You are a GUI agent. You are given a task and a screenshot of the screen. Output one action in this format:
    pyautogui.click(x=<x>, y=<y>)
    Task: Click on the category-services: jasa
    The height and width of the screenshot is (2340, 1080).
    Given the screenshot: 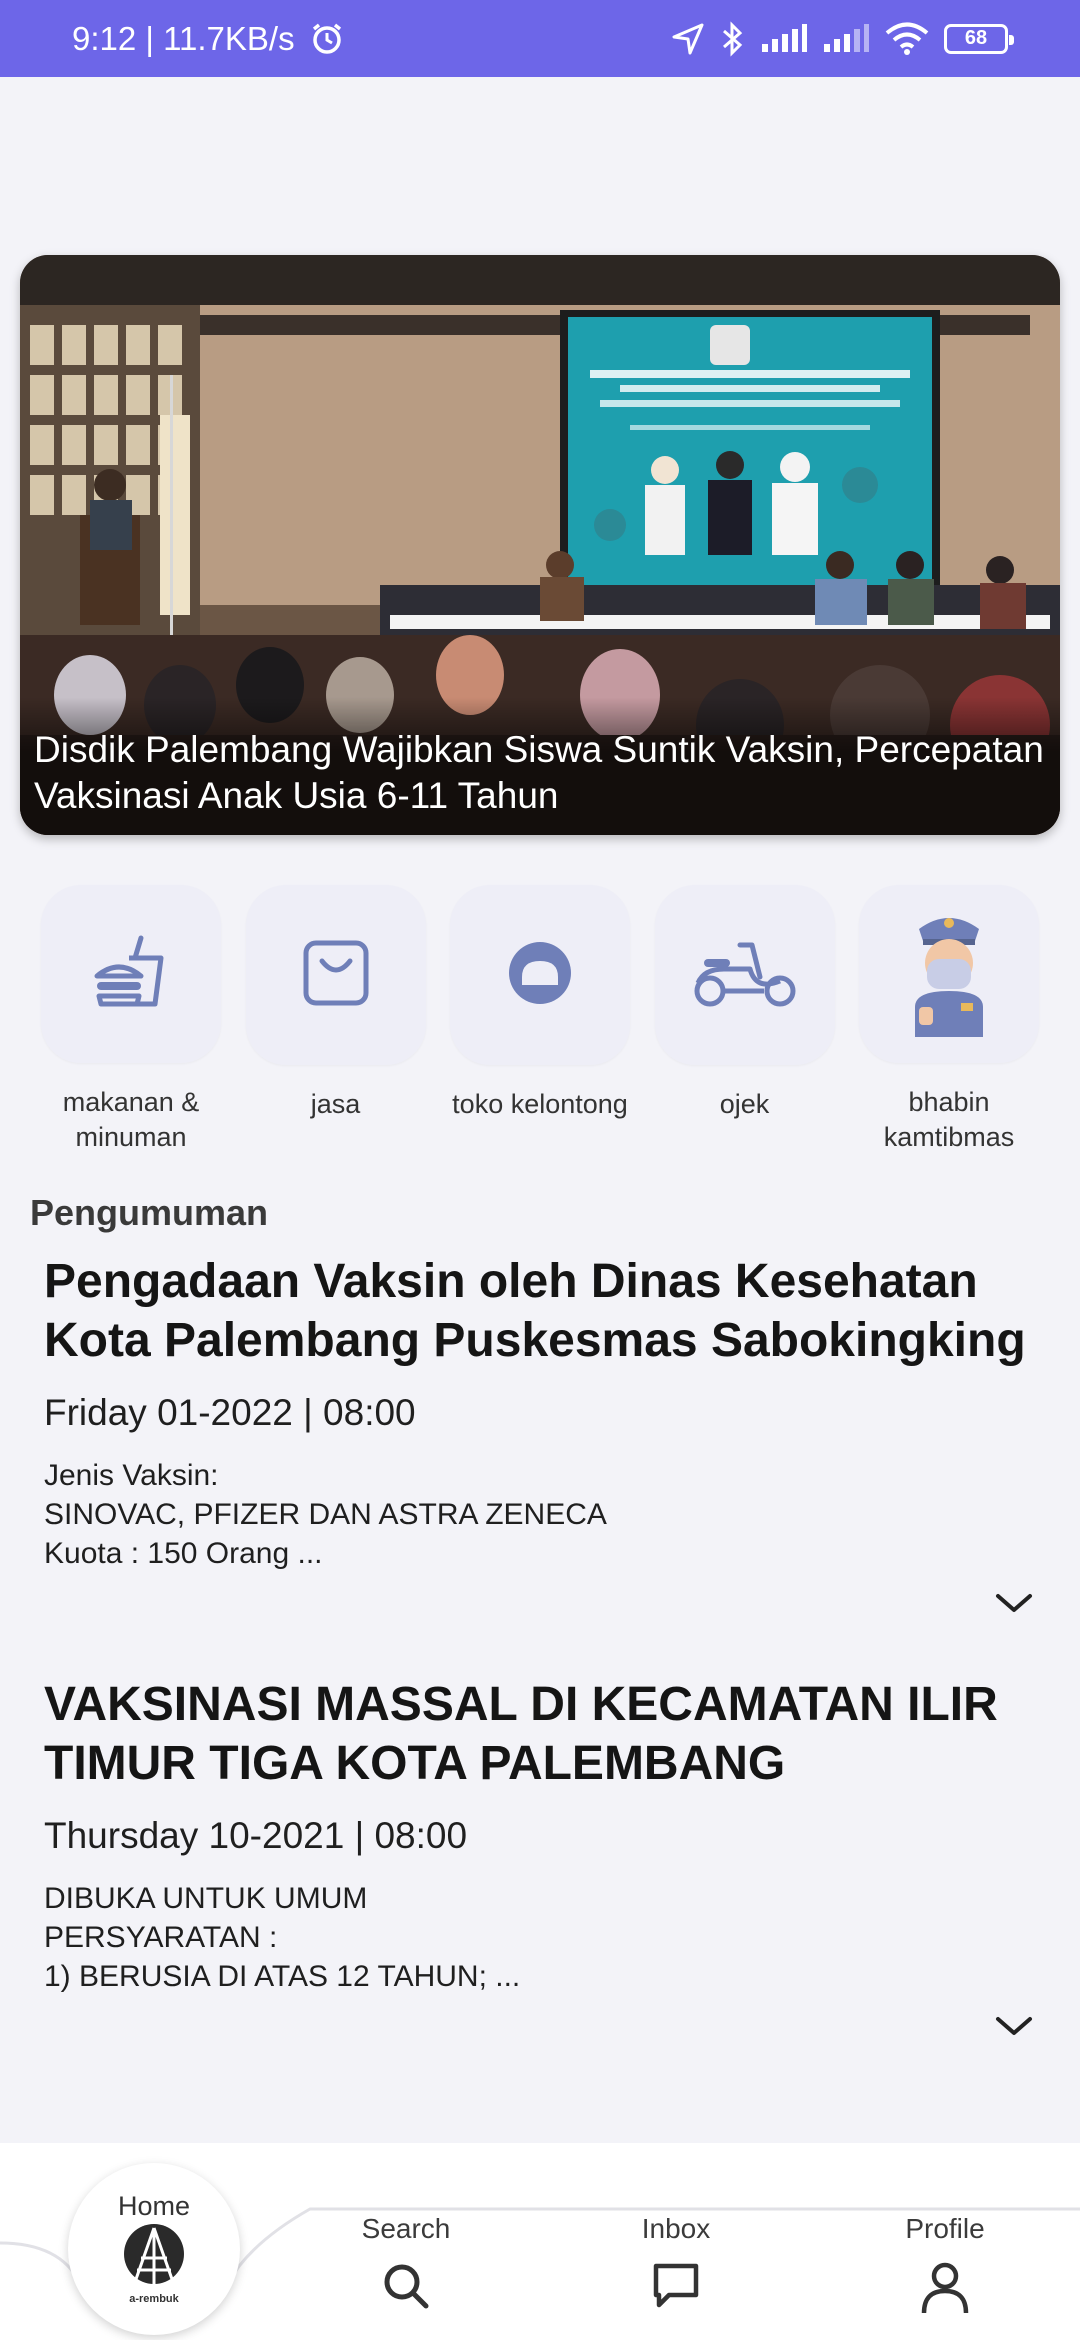 What is the action you would take?
    pyautogui.click(x=336, y=1020)
    